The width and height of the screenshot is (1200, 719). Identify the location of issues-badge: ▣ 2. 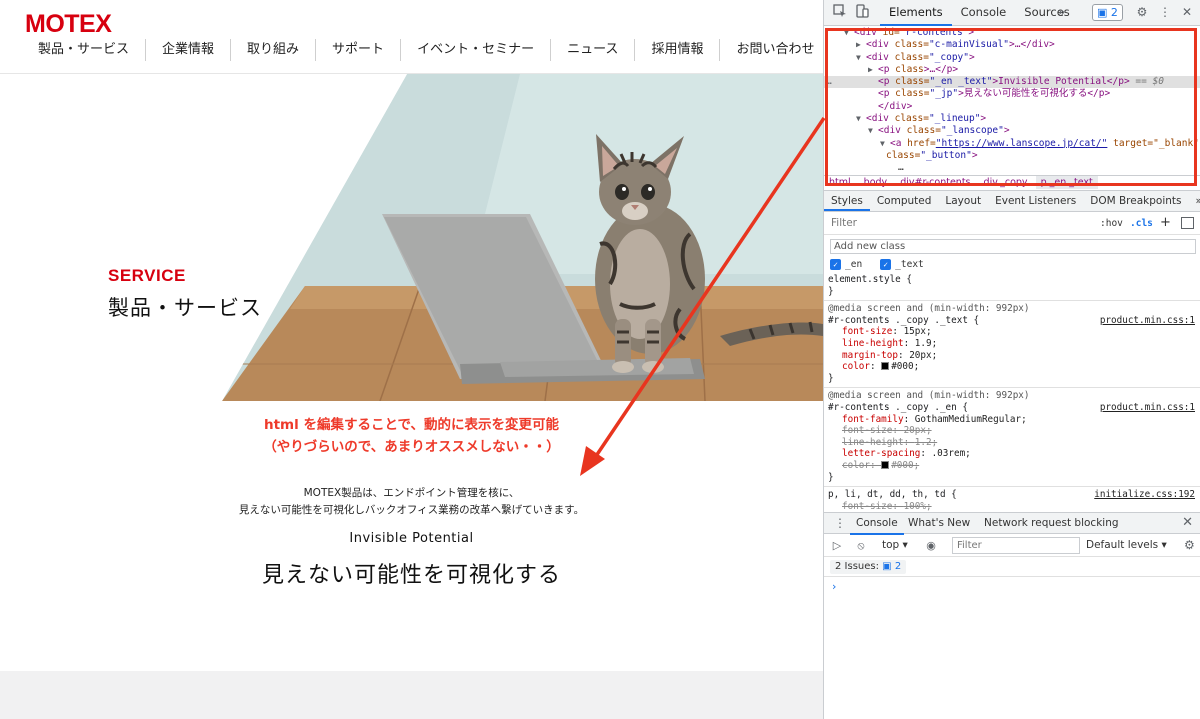
(1107, 12).